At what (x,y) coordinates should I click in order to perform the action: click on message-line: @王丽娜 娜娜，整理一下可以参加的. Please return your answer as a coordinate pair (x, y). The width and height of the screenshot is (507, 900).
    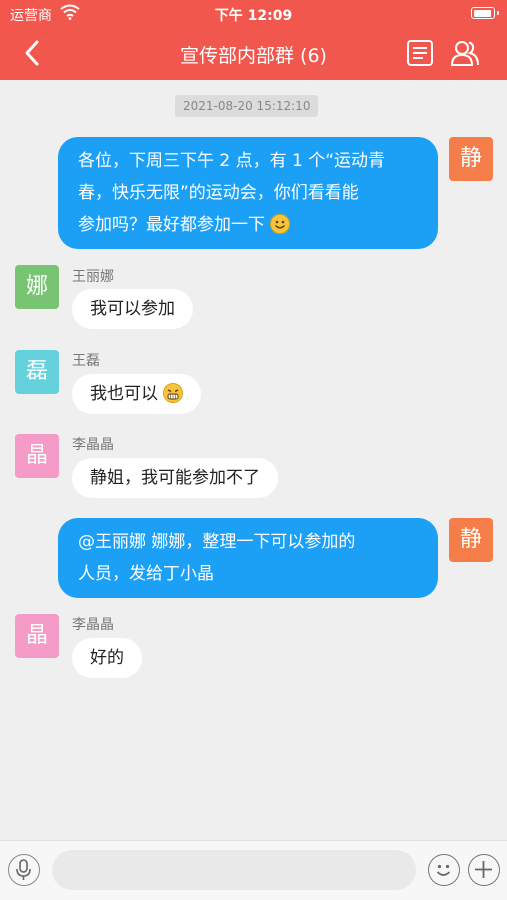
    Looking at the image, I should click on (217, 542).